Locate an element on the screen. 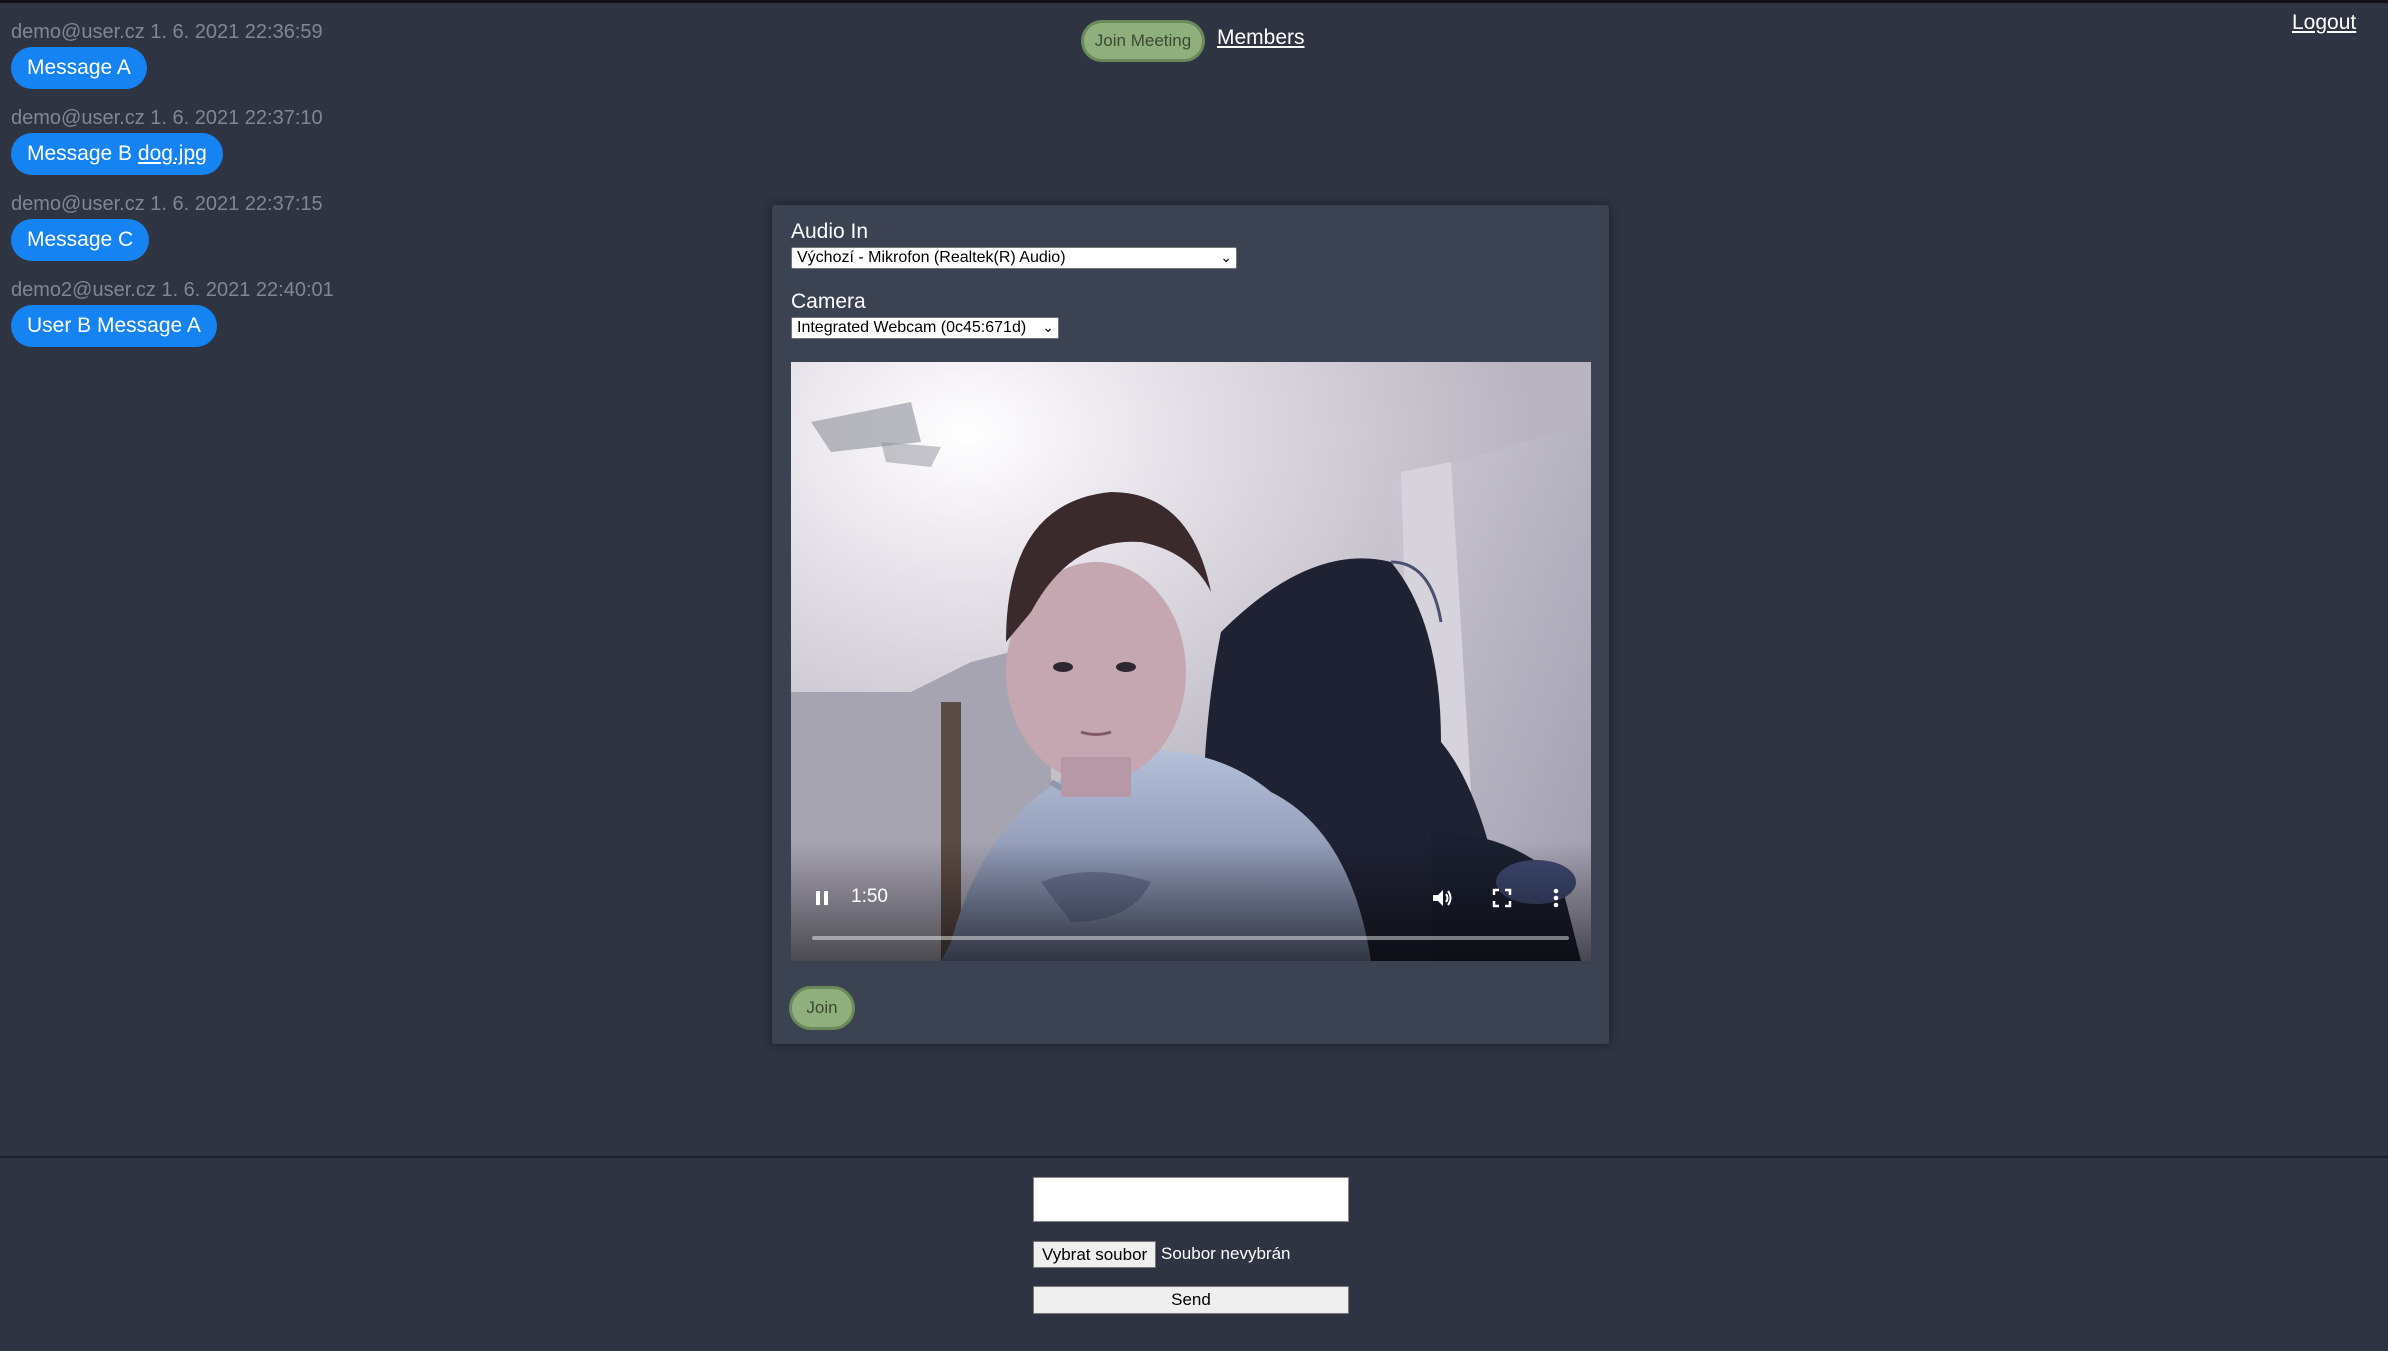 The width and height of the screenshot is (2388, 1351). audio-in-select: Výchozí - Mikrofon (Realtek(R) Audio) ⌄ is located at coordinates (1014, 258).